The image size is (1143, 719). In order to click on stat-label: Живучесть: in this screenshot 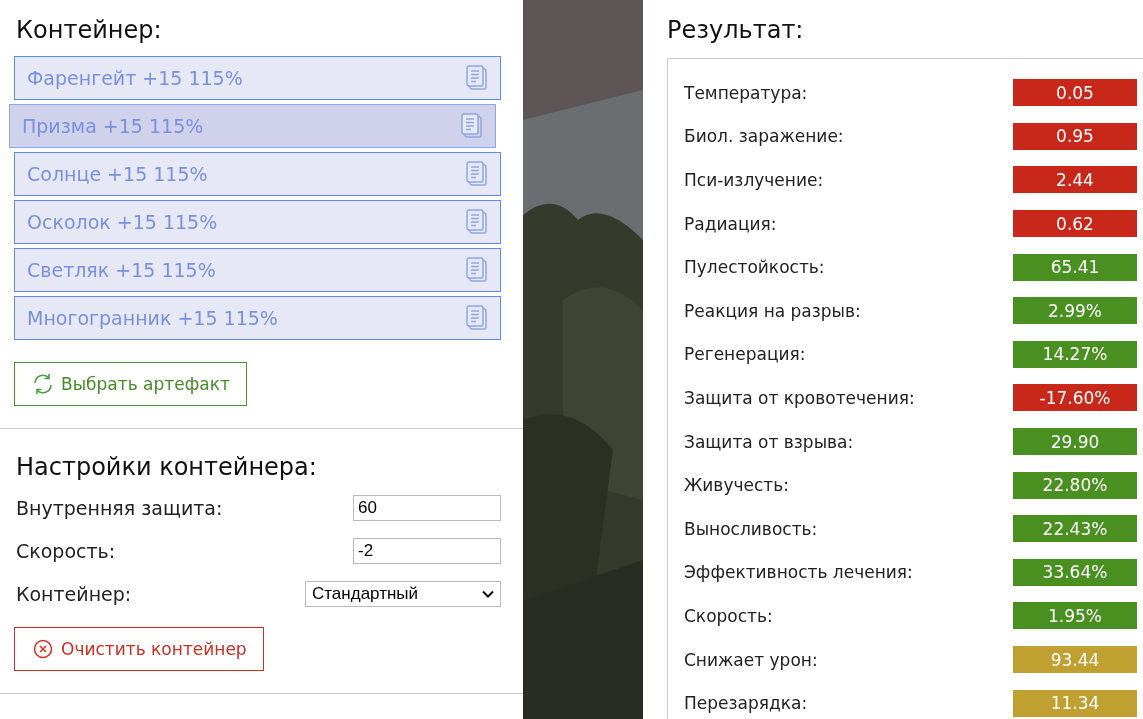, I will do `click(736, 485)`.